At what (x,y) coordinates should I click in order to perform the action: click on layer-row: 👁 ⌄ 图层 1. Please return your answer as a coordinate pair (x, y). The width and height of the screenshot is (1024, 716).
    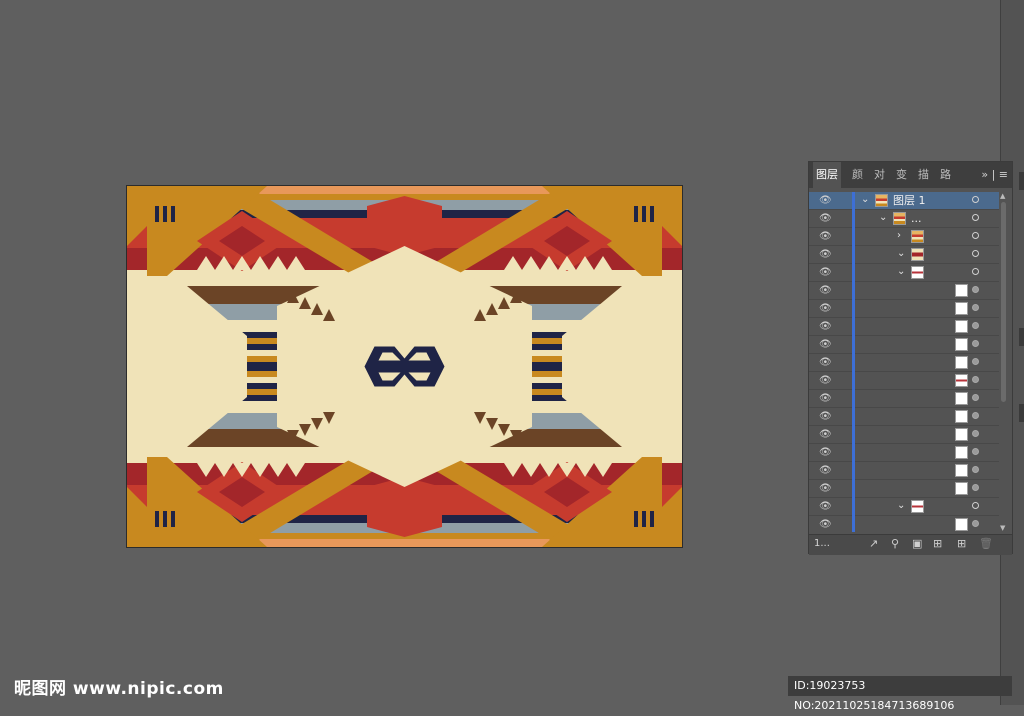
    Looking at the image, I should click on (904, 201).